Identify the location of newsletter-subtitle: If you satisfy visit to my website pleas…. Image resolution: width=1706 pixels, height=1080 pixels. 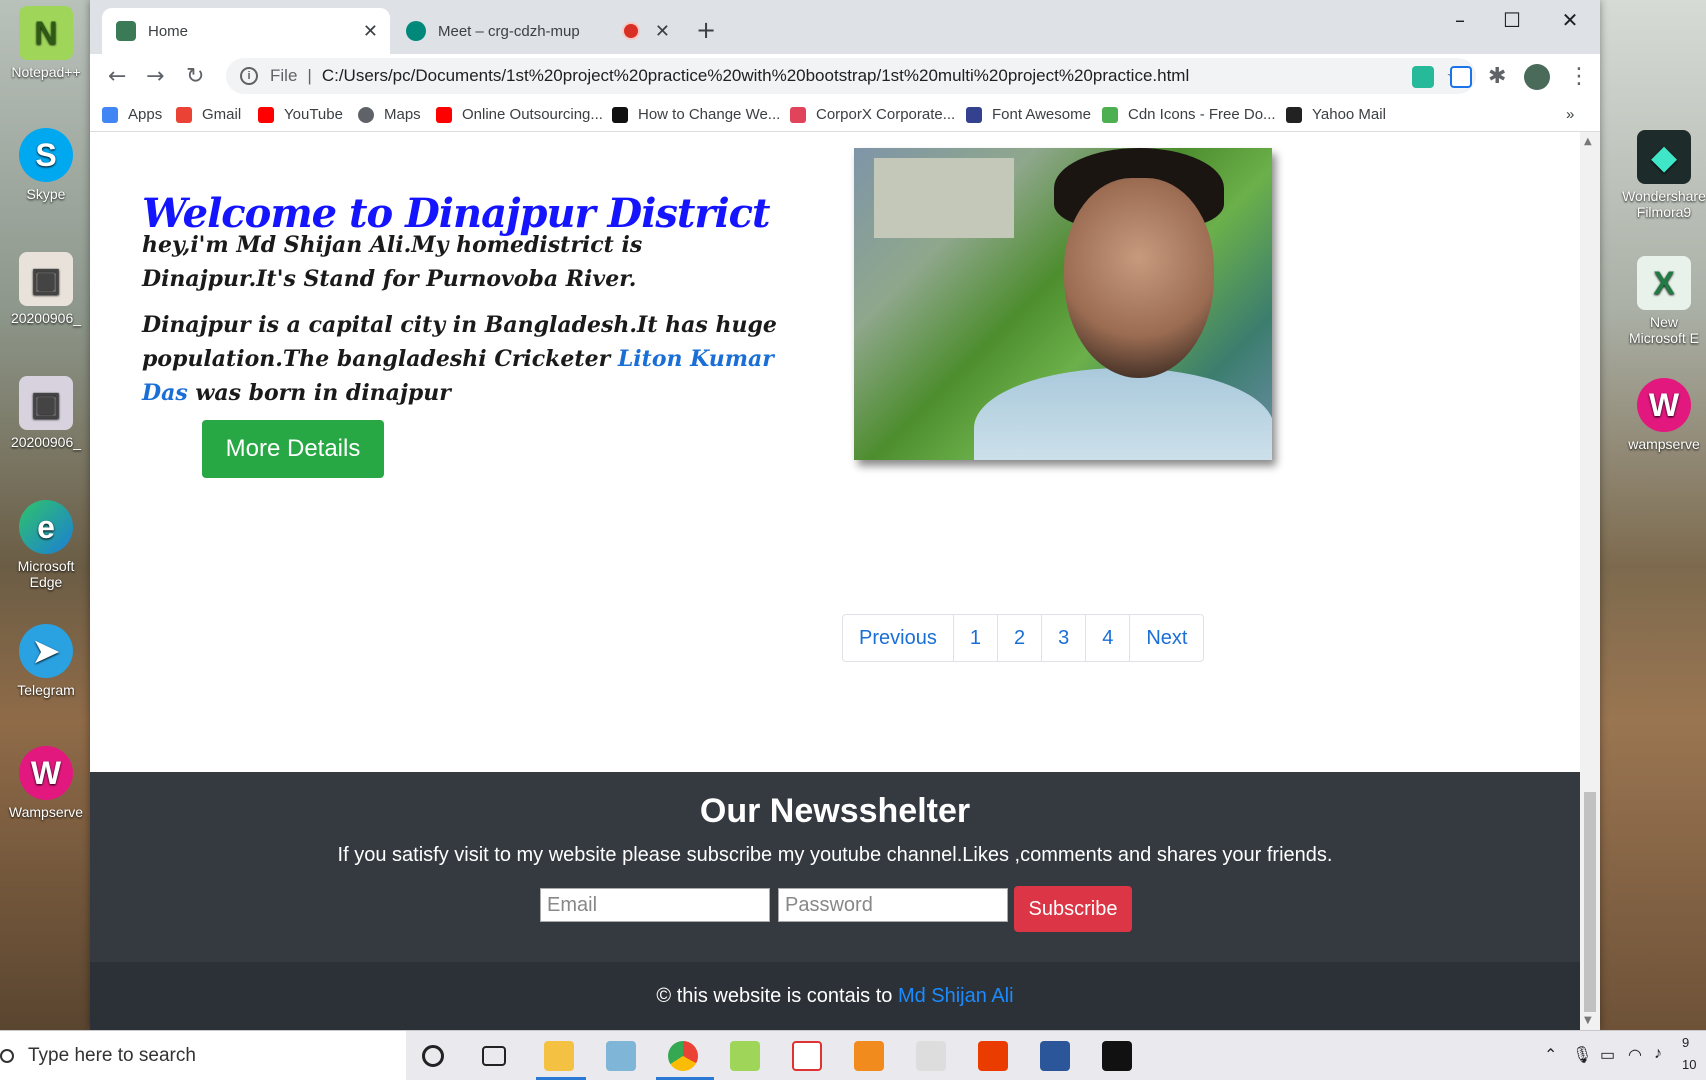
(835, 855).